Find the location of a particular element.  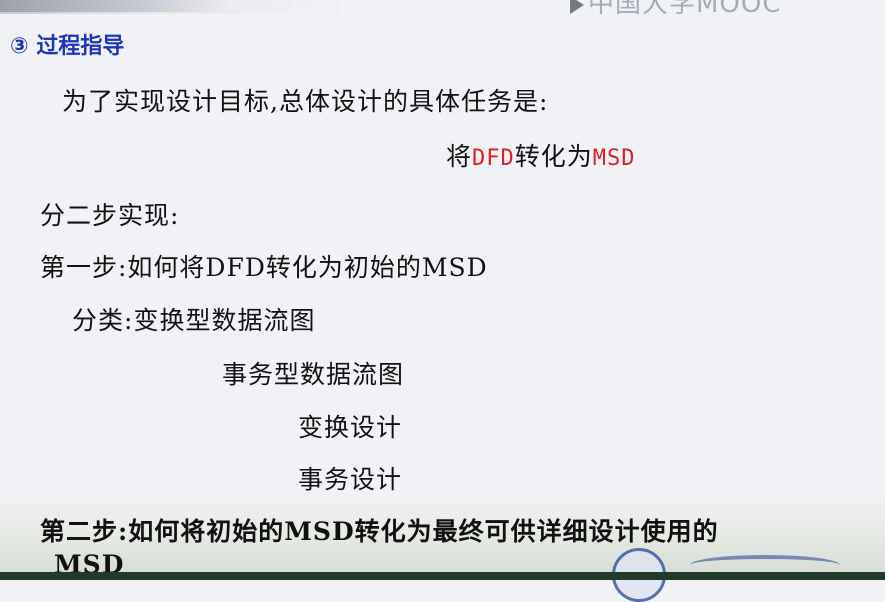

transaction-dfd: 事务型数据流图 is located at coordinates (313, 374).